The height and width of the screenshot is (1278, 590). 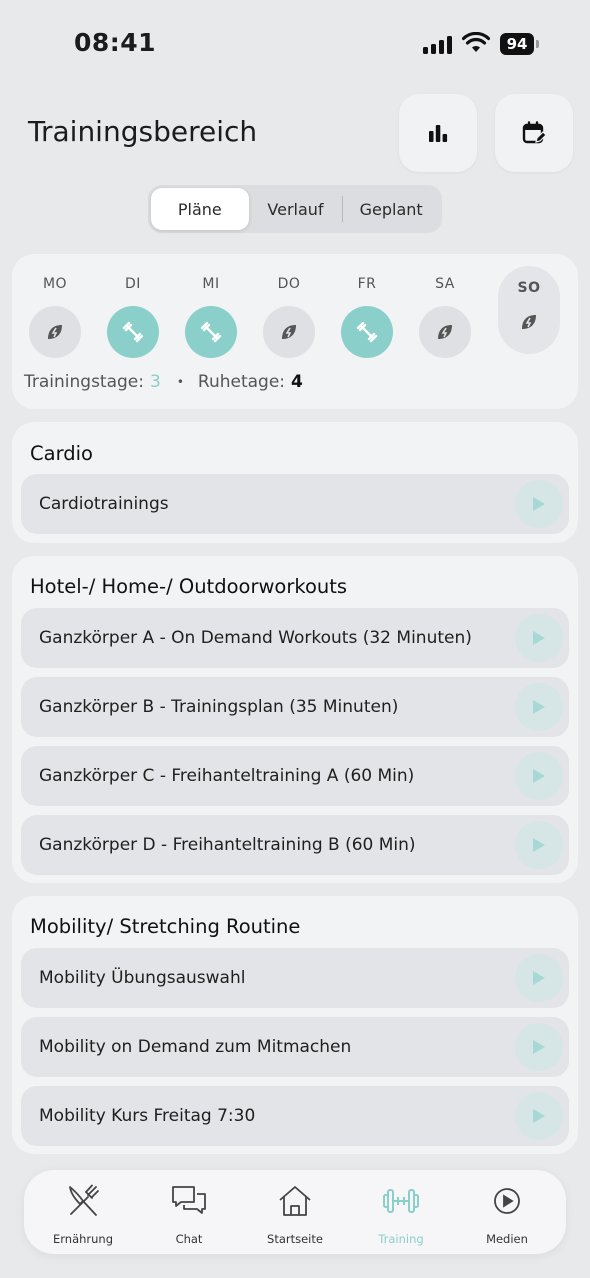 I want to click on training-days-count: 3, so click(x=155, y=382).